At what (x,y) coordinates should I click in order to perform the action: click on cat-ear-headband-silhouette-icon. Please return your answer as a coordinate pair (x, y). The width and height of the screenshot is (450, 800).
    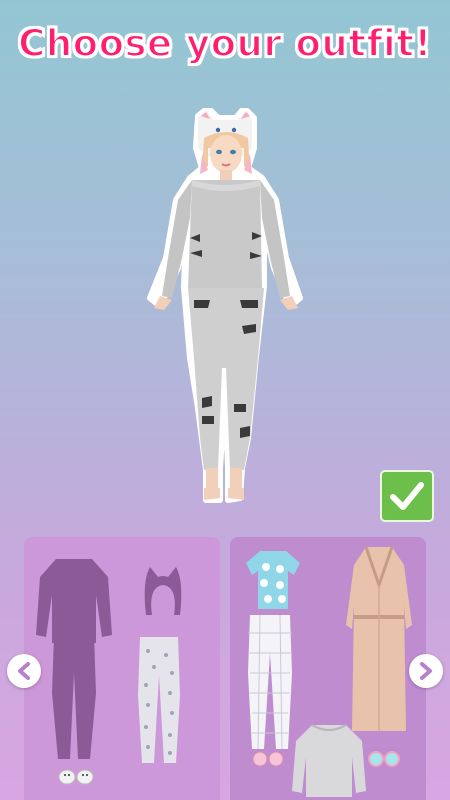
    Looking at the image, I should click on (163, 591).